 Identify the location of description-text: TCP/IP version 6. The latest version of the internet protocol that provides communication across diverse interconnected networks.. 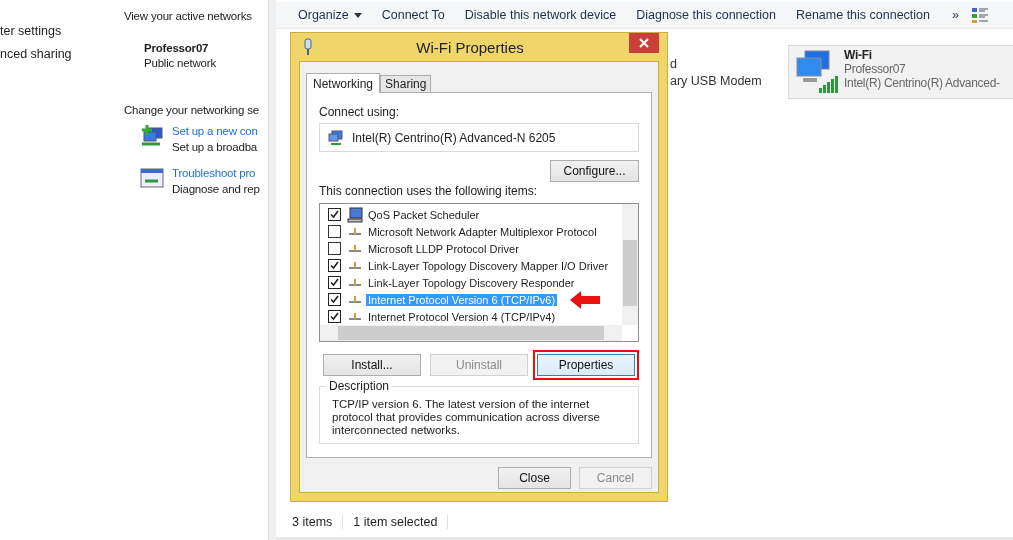
(466, 417).